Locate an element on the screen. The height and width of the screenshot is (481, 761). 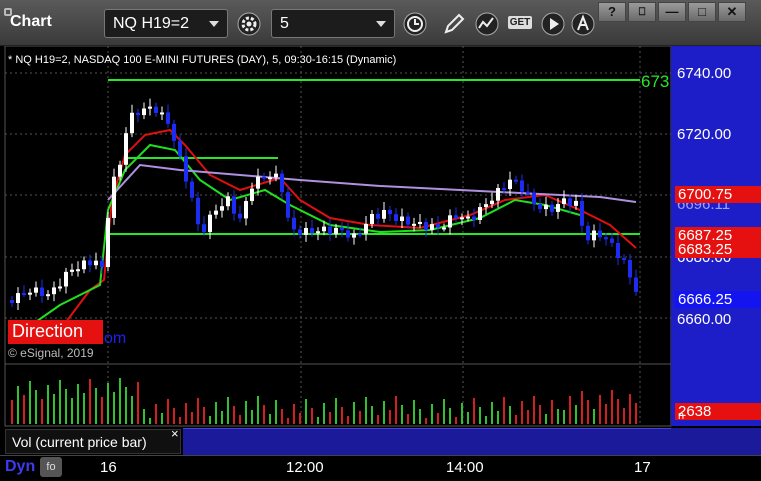
clock-icon is located at coordinates (415, 24).